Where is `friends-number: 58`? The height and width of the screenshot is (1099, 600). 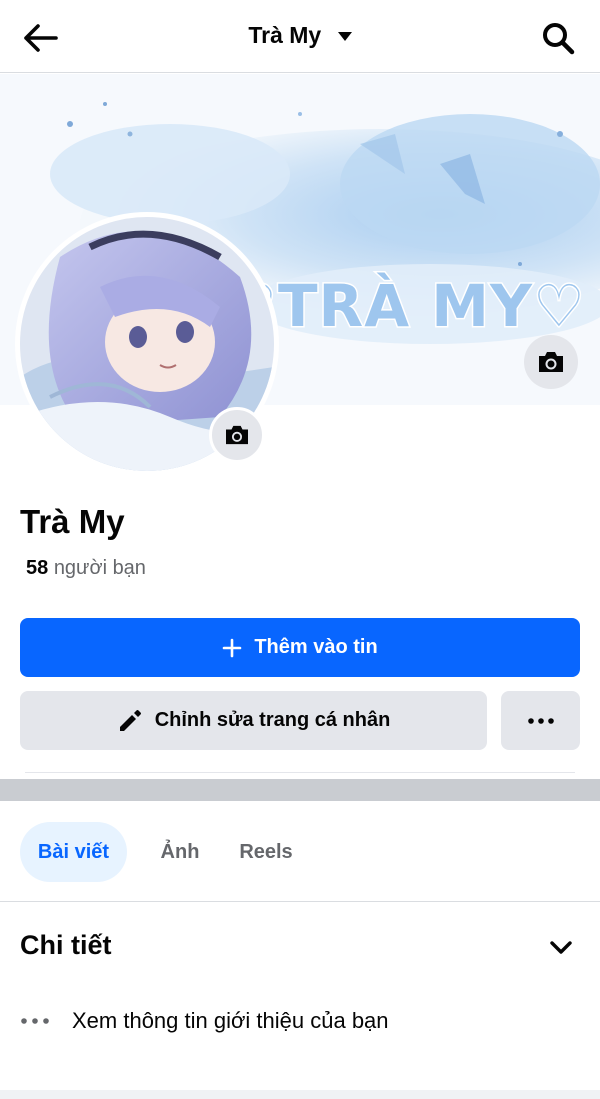
friends-number: 58 is located at coordinates (37, 568).